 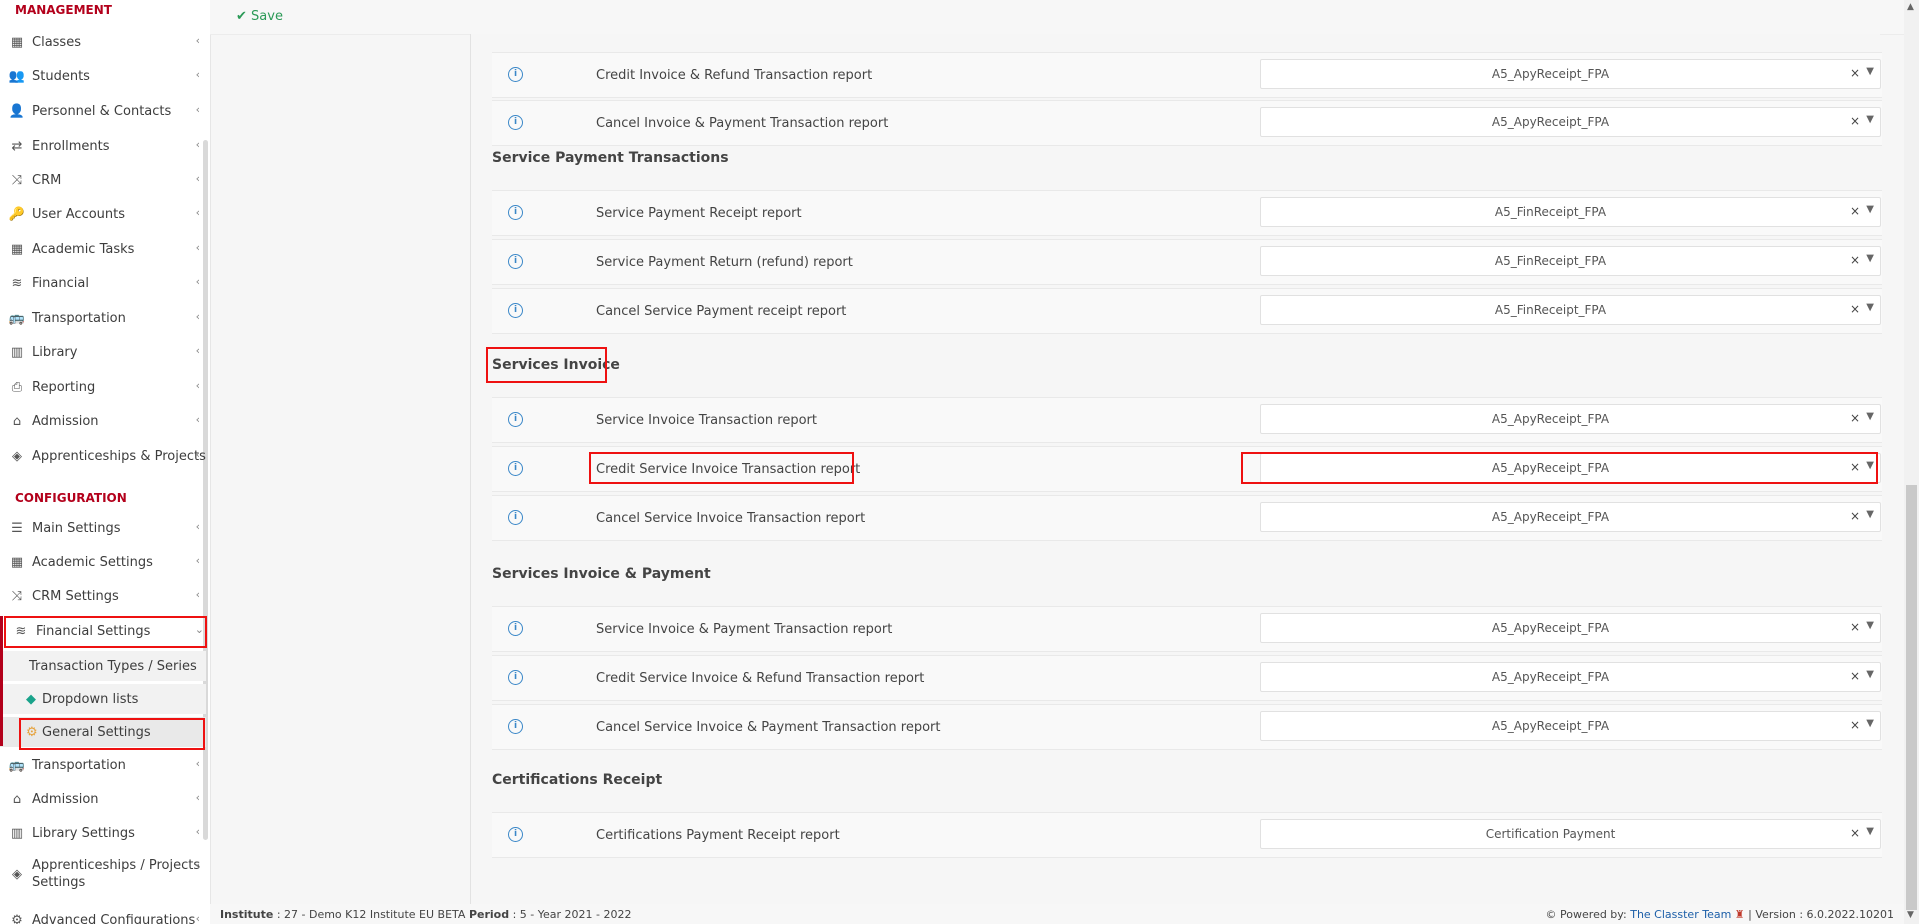 What do you see at coordinates (103, 732) in the screenshot?
I see `sidebar-item-general-settings: ⚙ General Settings` at bounding box center [103, 732].